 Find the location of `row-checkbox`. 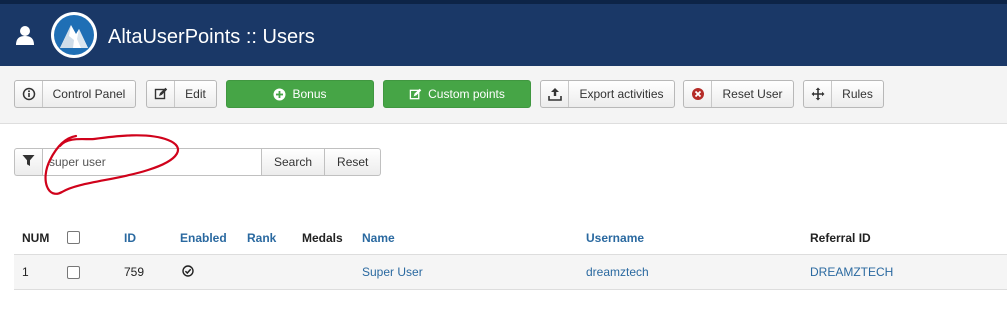

row-checkbox is located at coordinates (73, 272).